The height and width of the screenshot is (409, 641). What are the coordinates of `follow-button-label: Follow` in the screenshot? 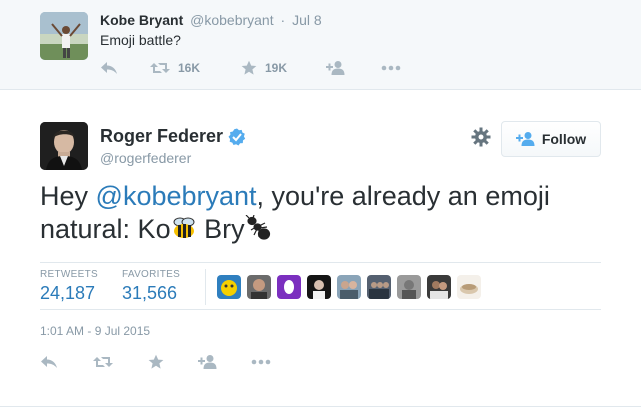 It's located at (564, 139).